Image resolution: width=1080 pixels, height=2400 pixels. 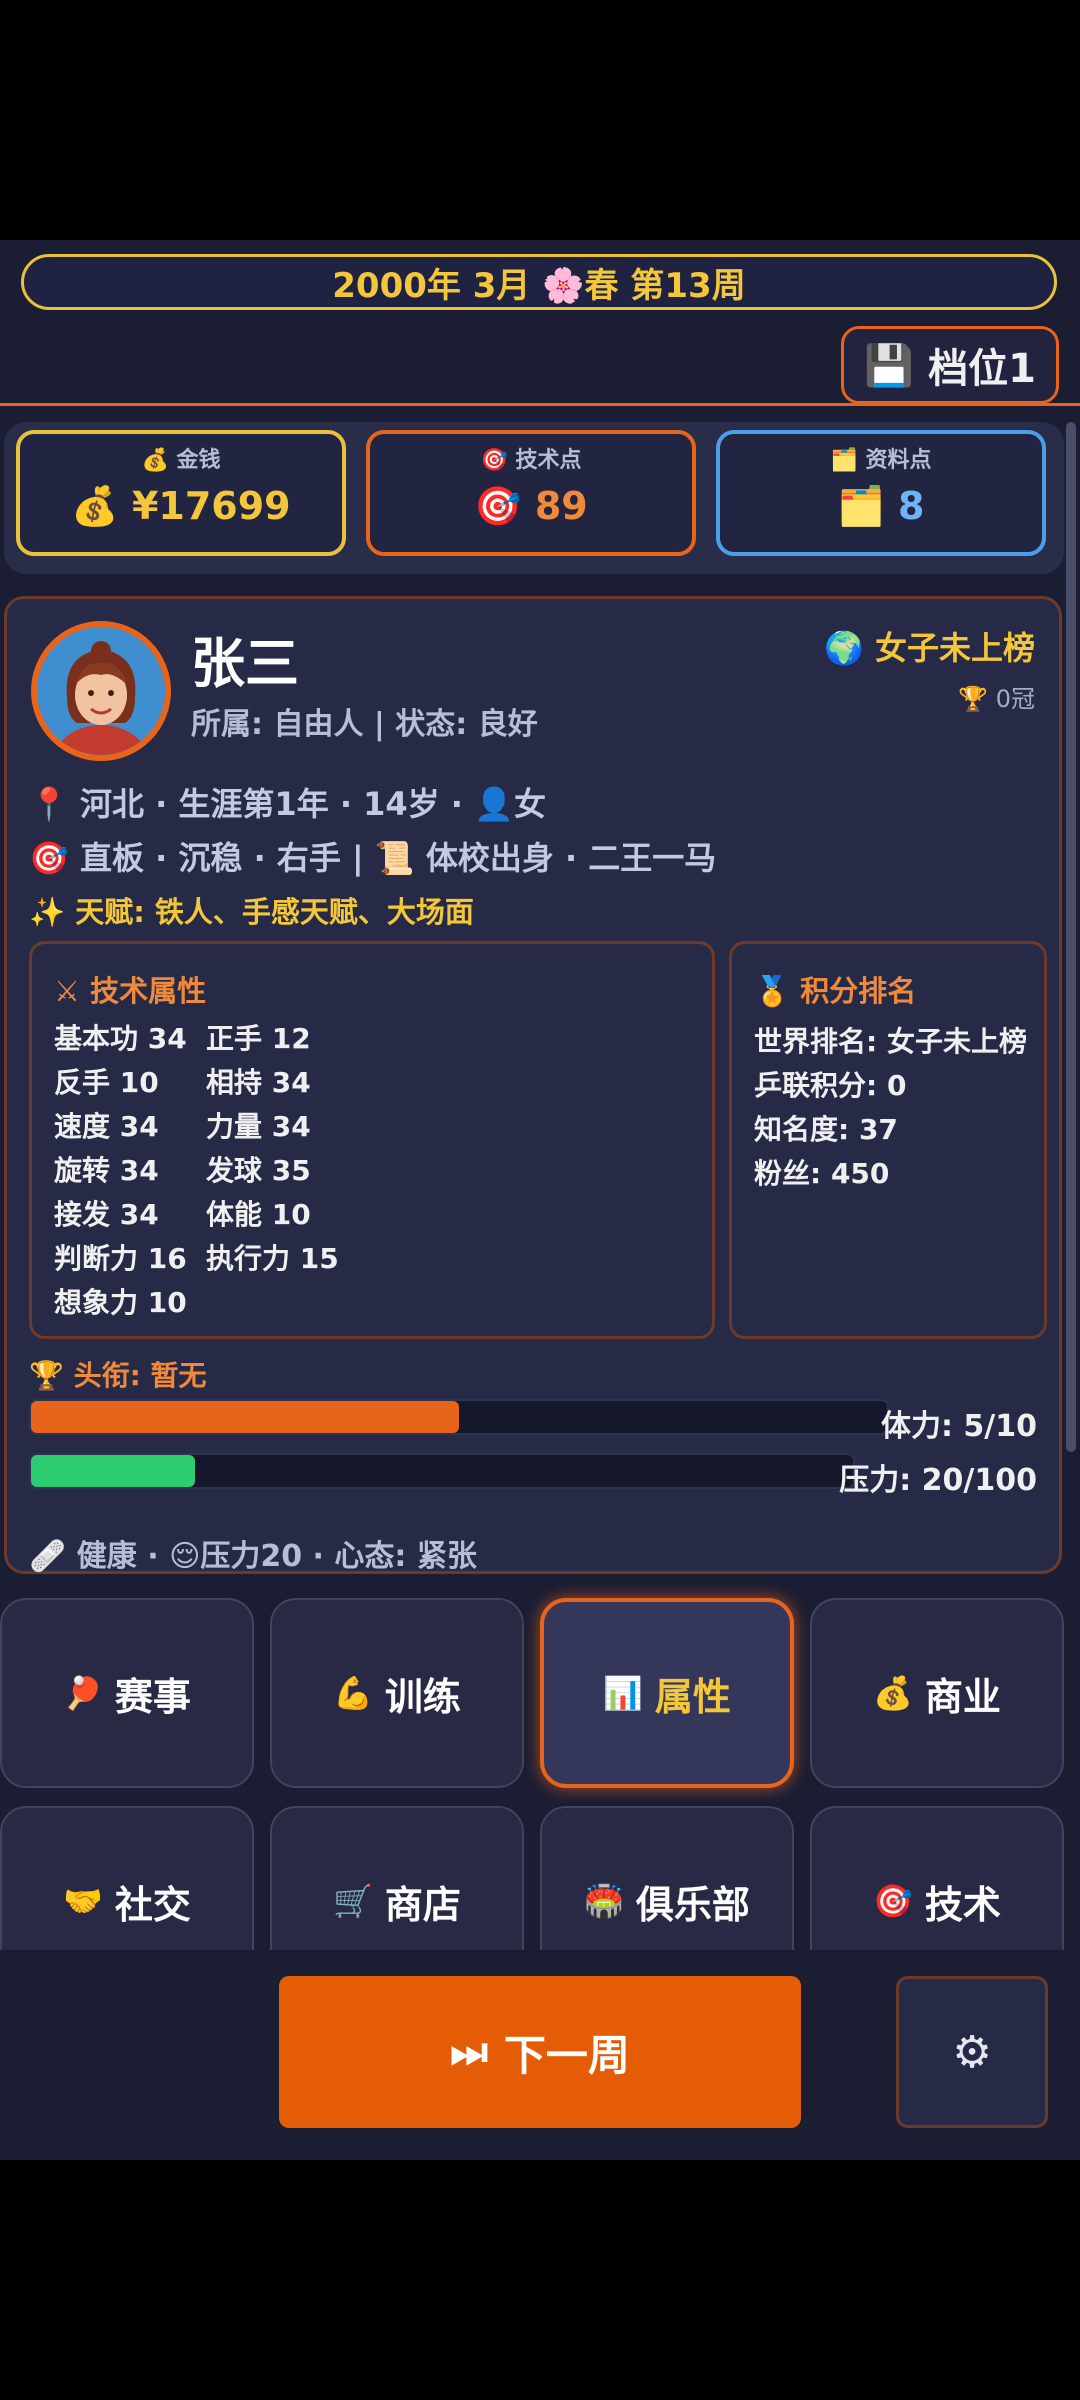 What do you see at coordinates (623, 1693) in the screenshot?
I see `bar-chart-icon: 📊` at bounding box center [623, 1693].